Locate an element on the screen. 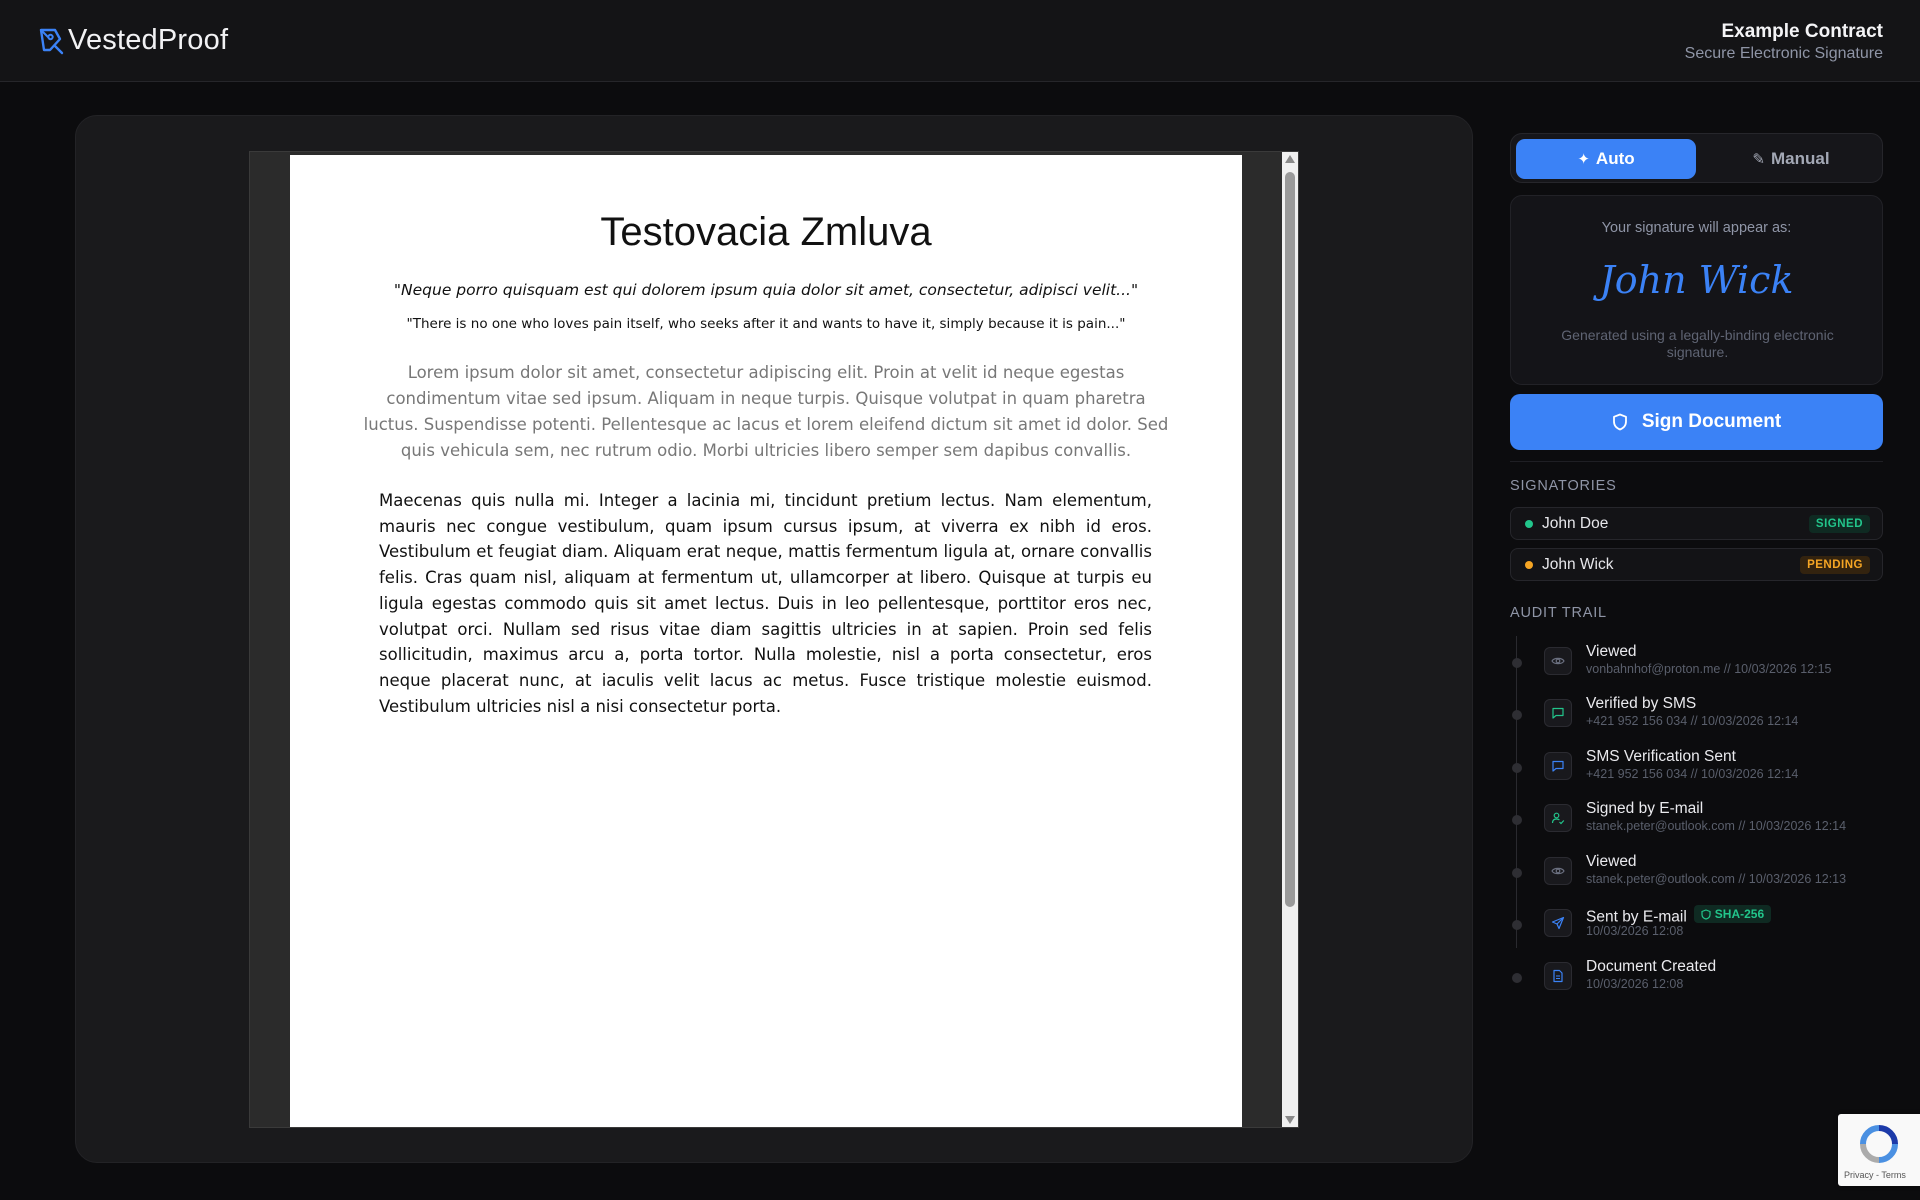  audit-subtitle: vonbahnhof@proton.me // 10/03/2026 12:15 is located at coordinates (1709, 669).